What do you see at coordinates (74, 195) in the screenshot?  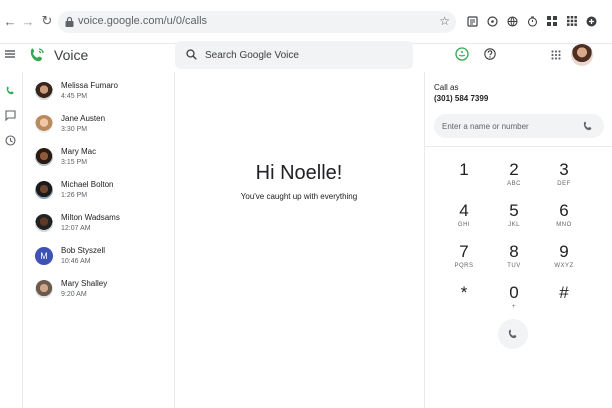 I see `contact-time: 1:26 PM` at bounding box center [74, 195].